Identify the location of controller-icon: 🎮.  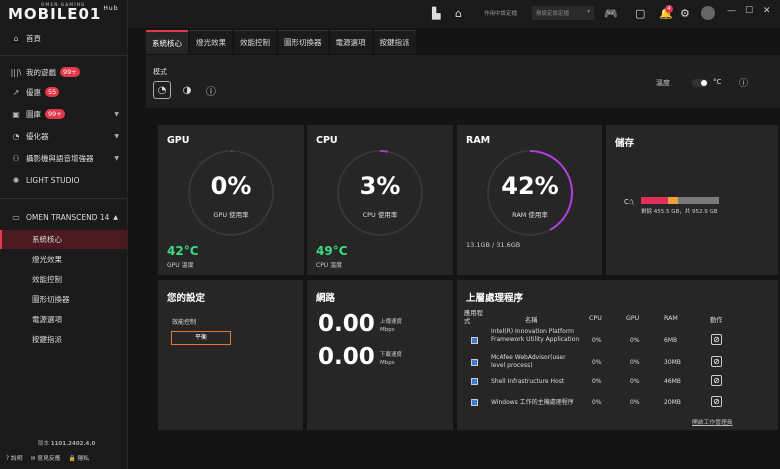
(611, 13).